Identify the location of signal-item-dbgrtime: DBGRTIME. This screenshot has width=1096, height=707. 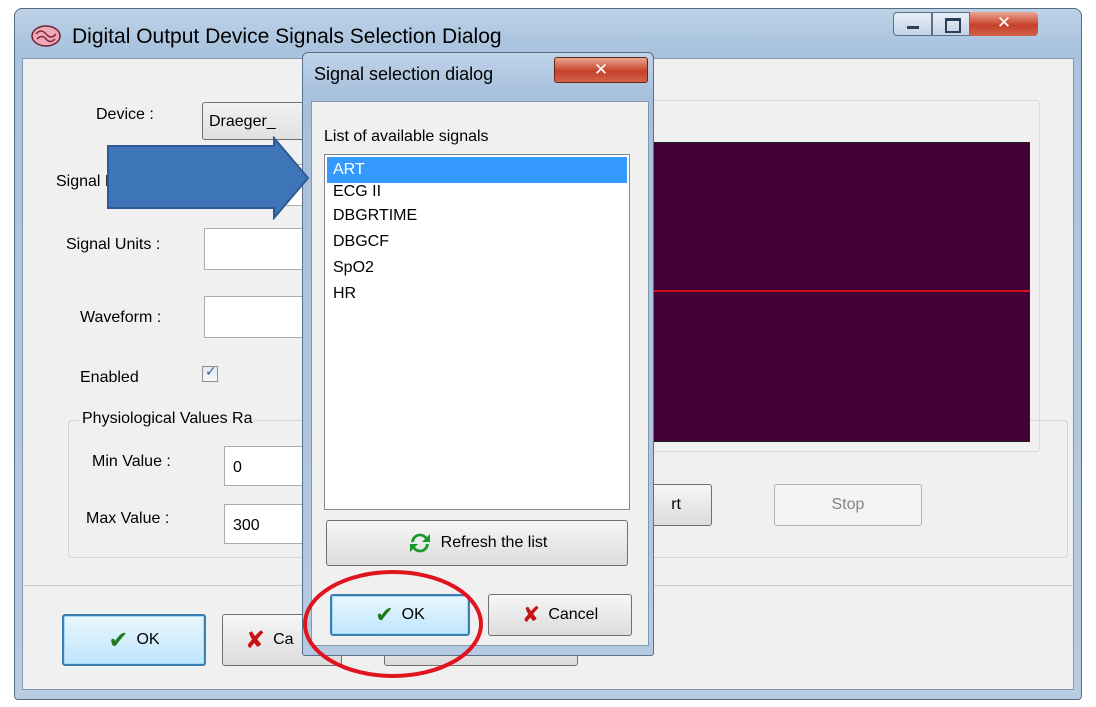
(477, 216).